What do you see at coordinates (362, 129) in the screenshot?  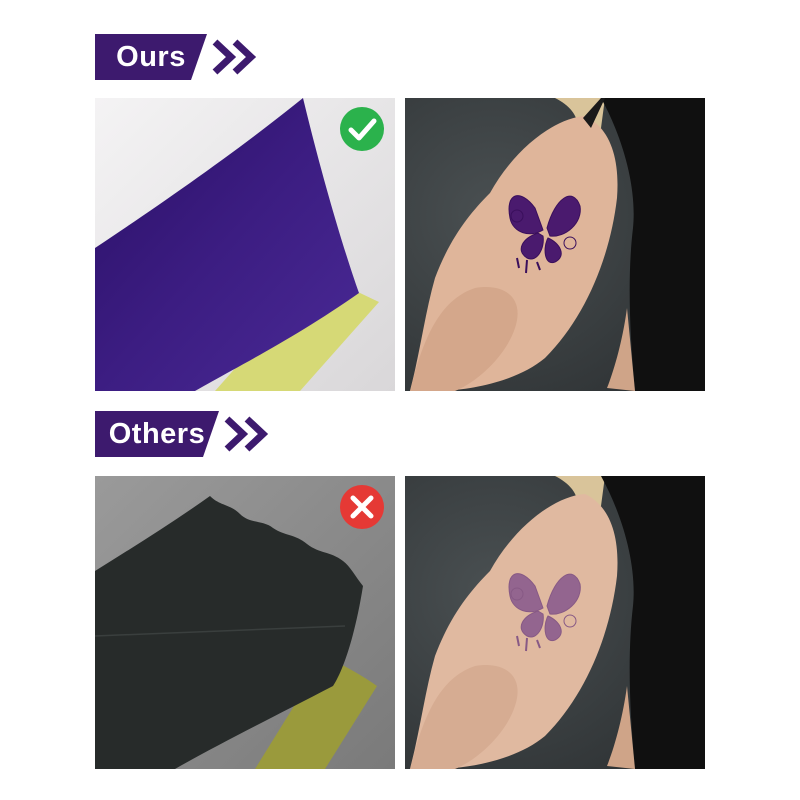 I see `check-icon` at bounding box center [362, 129].